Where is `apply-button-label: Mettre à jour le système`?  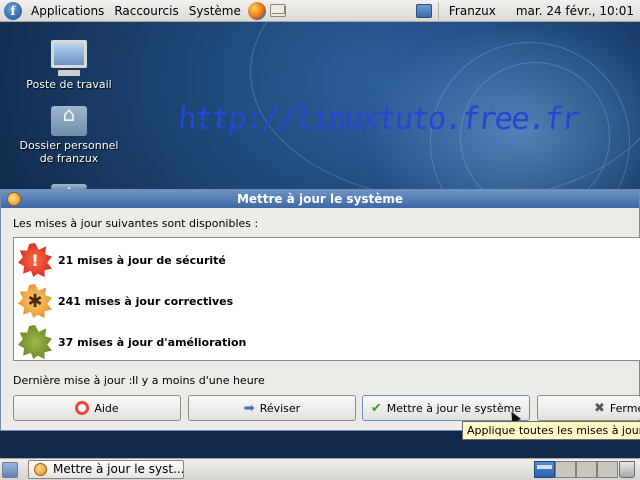
apply-button-label: Mettre à jour le système is located at coordinates (454, 408).